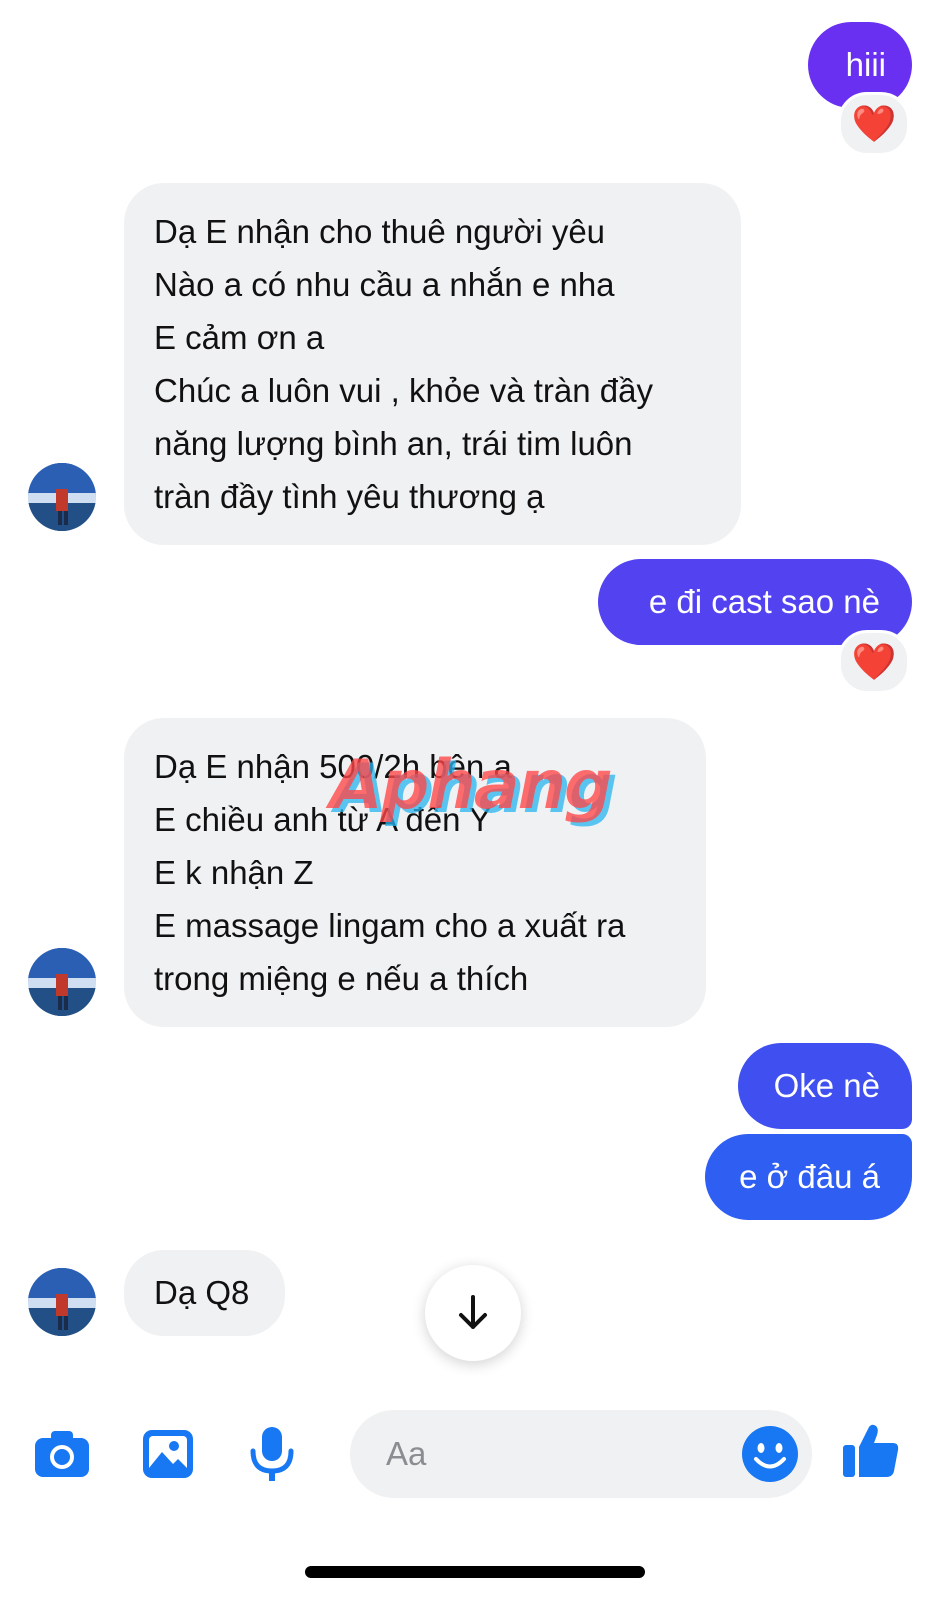 This screenshot has height=1600, width=950. I want to click on home-indicator, so click(475, 1572).